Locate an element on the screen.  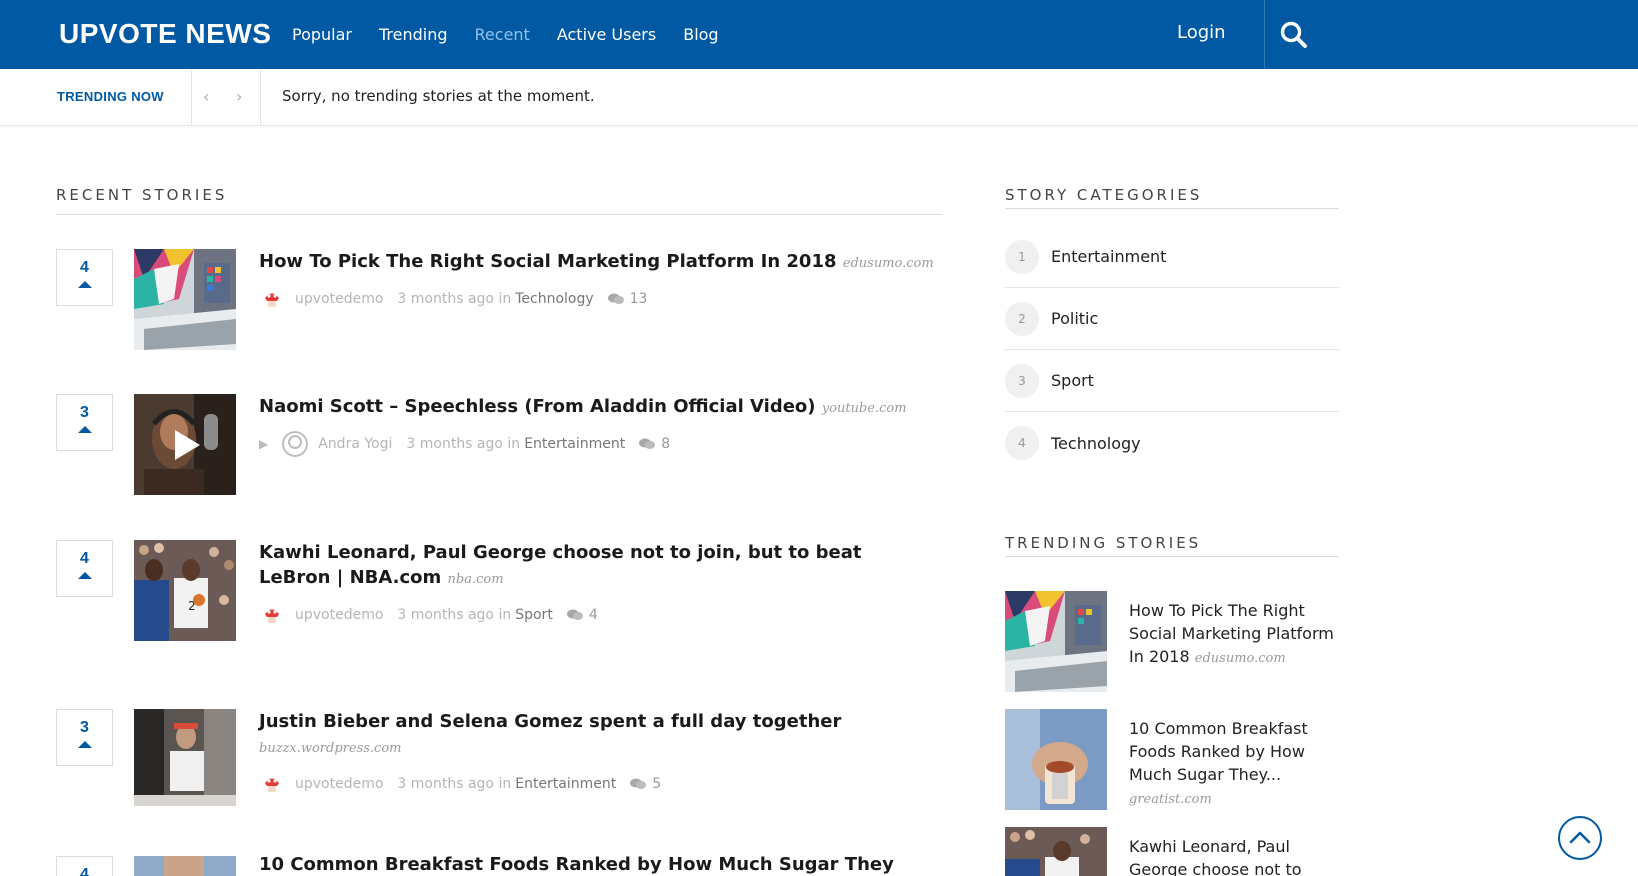
vote-count: 4 is located at coordinates (84, 267).